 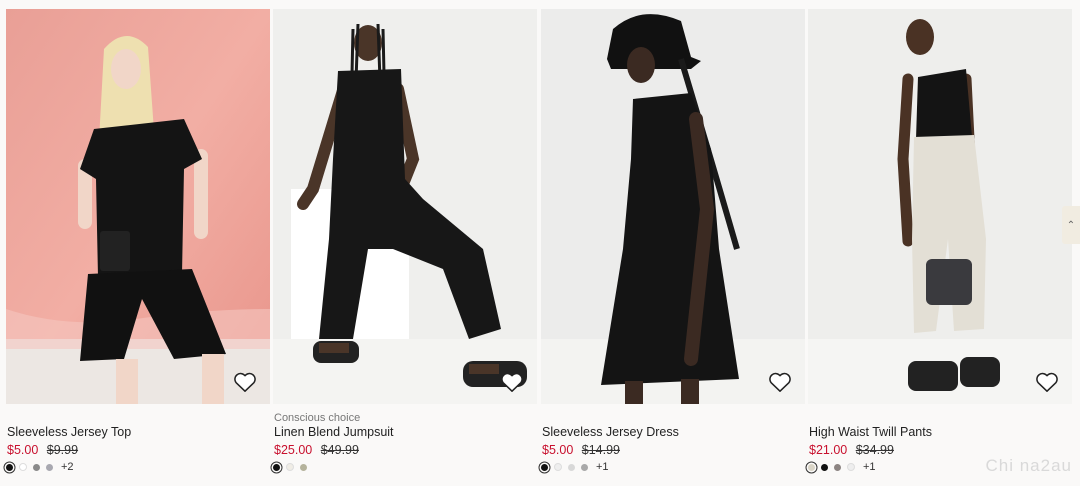 I want to click on original-price: $49.99, so click(x=339, y=450).